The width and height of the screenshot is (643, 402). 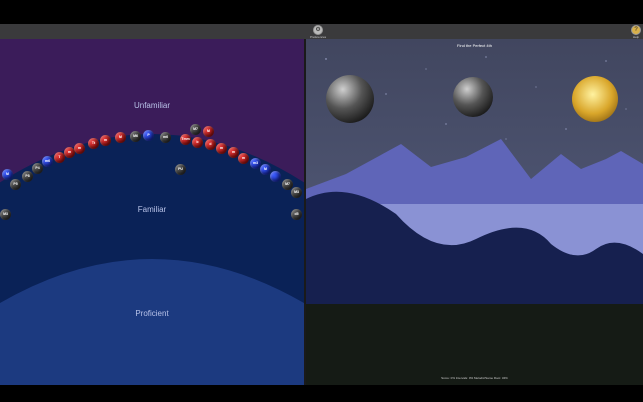 What do you see at coordinates (474, 45) in the screenshot?
I see `game-title: Find the Perfect 4th` at bounding box center [474, 45].